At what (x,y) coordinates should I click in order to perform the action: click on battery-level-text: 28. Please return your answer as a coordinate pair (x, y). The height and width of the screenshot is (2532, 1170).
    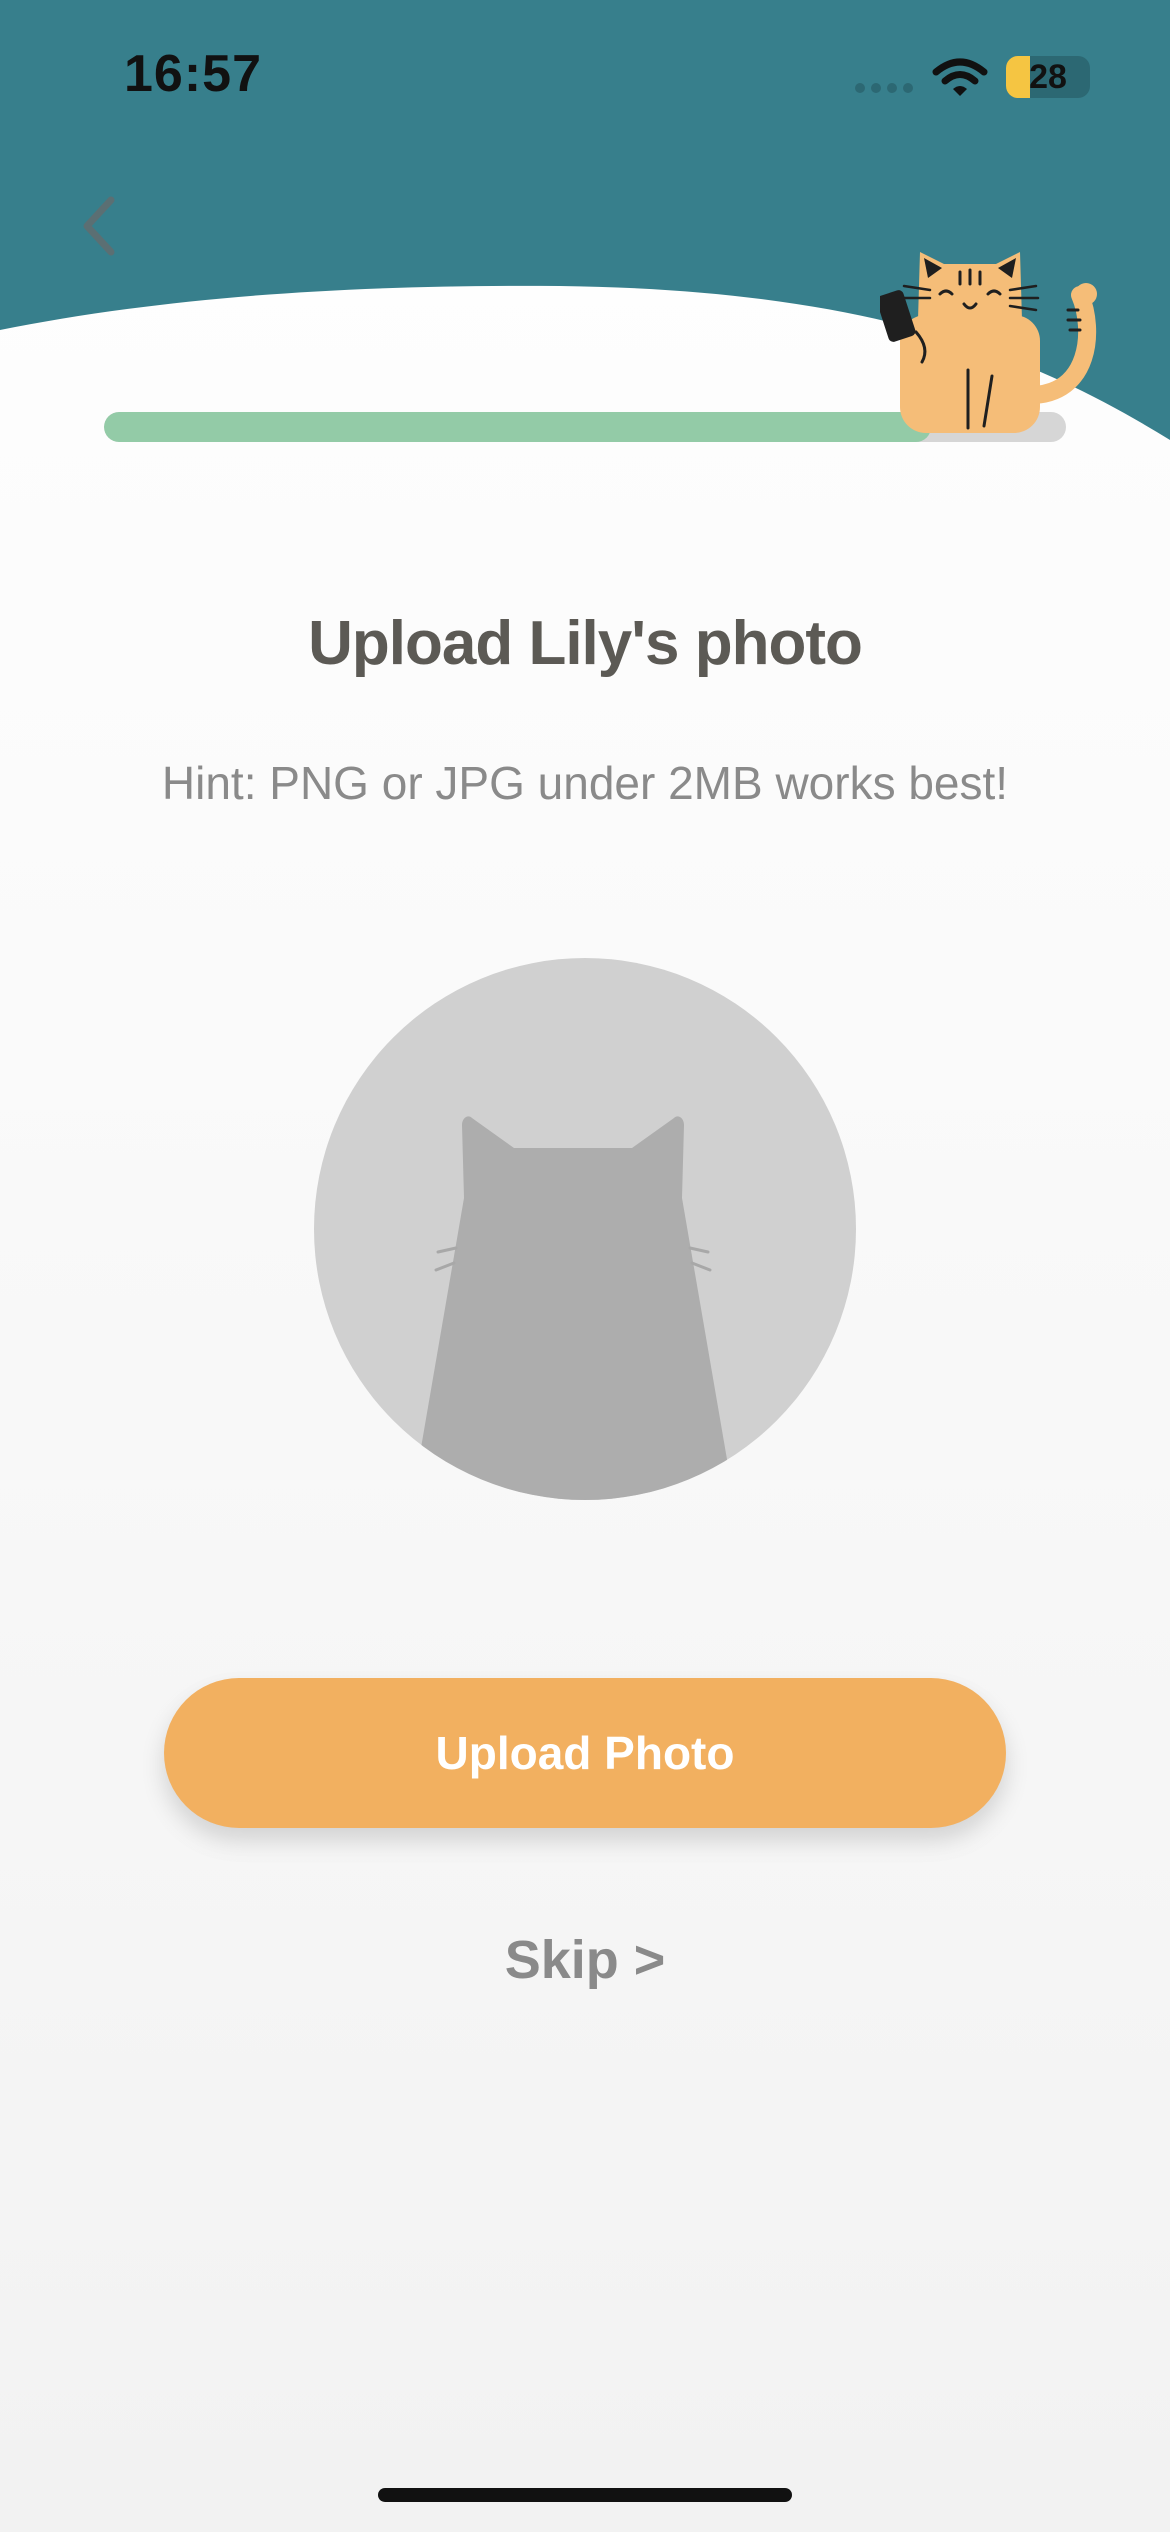
    Looking at the image, I should click on (1048, 77).